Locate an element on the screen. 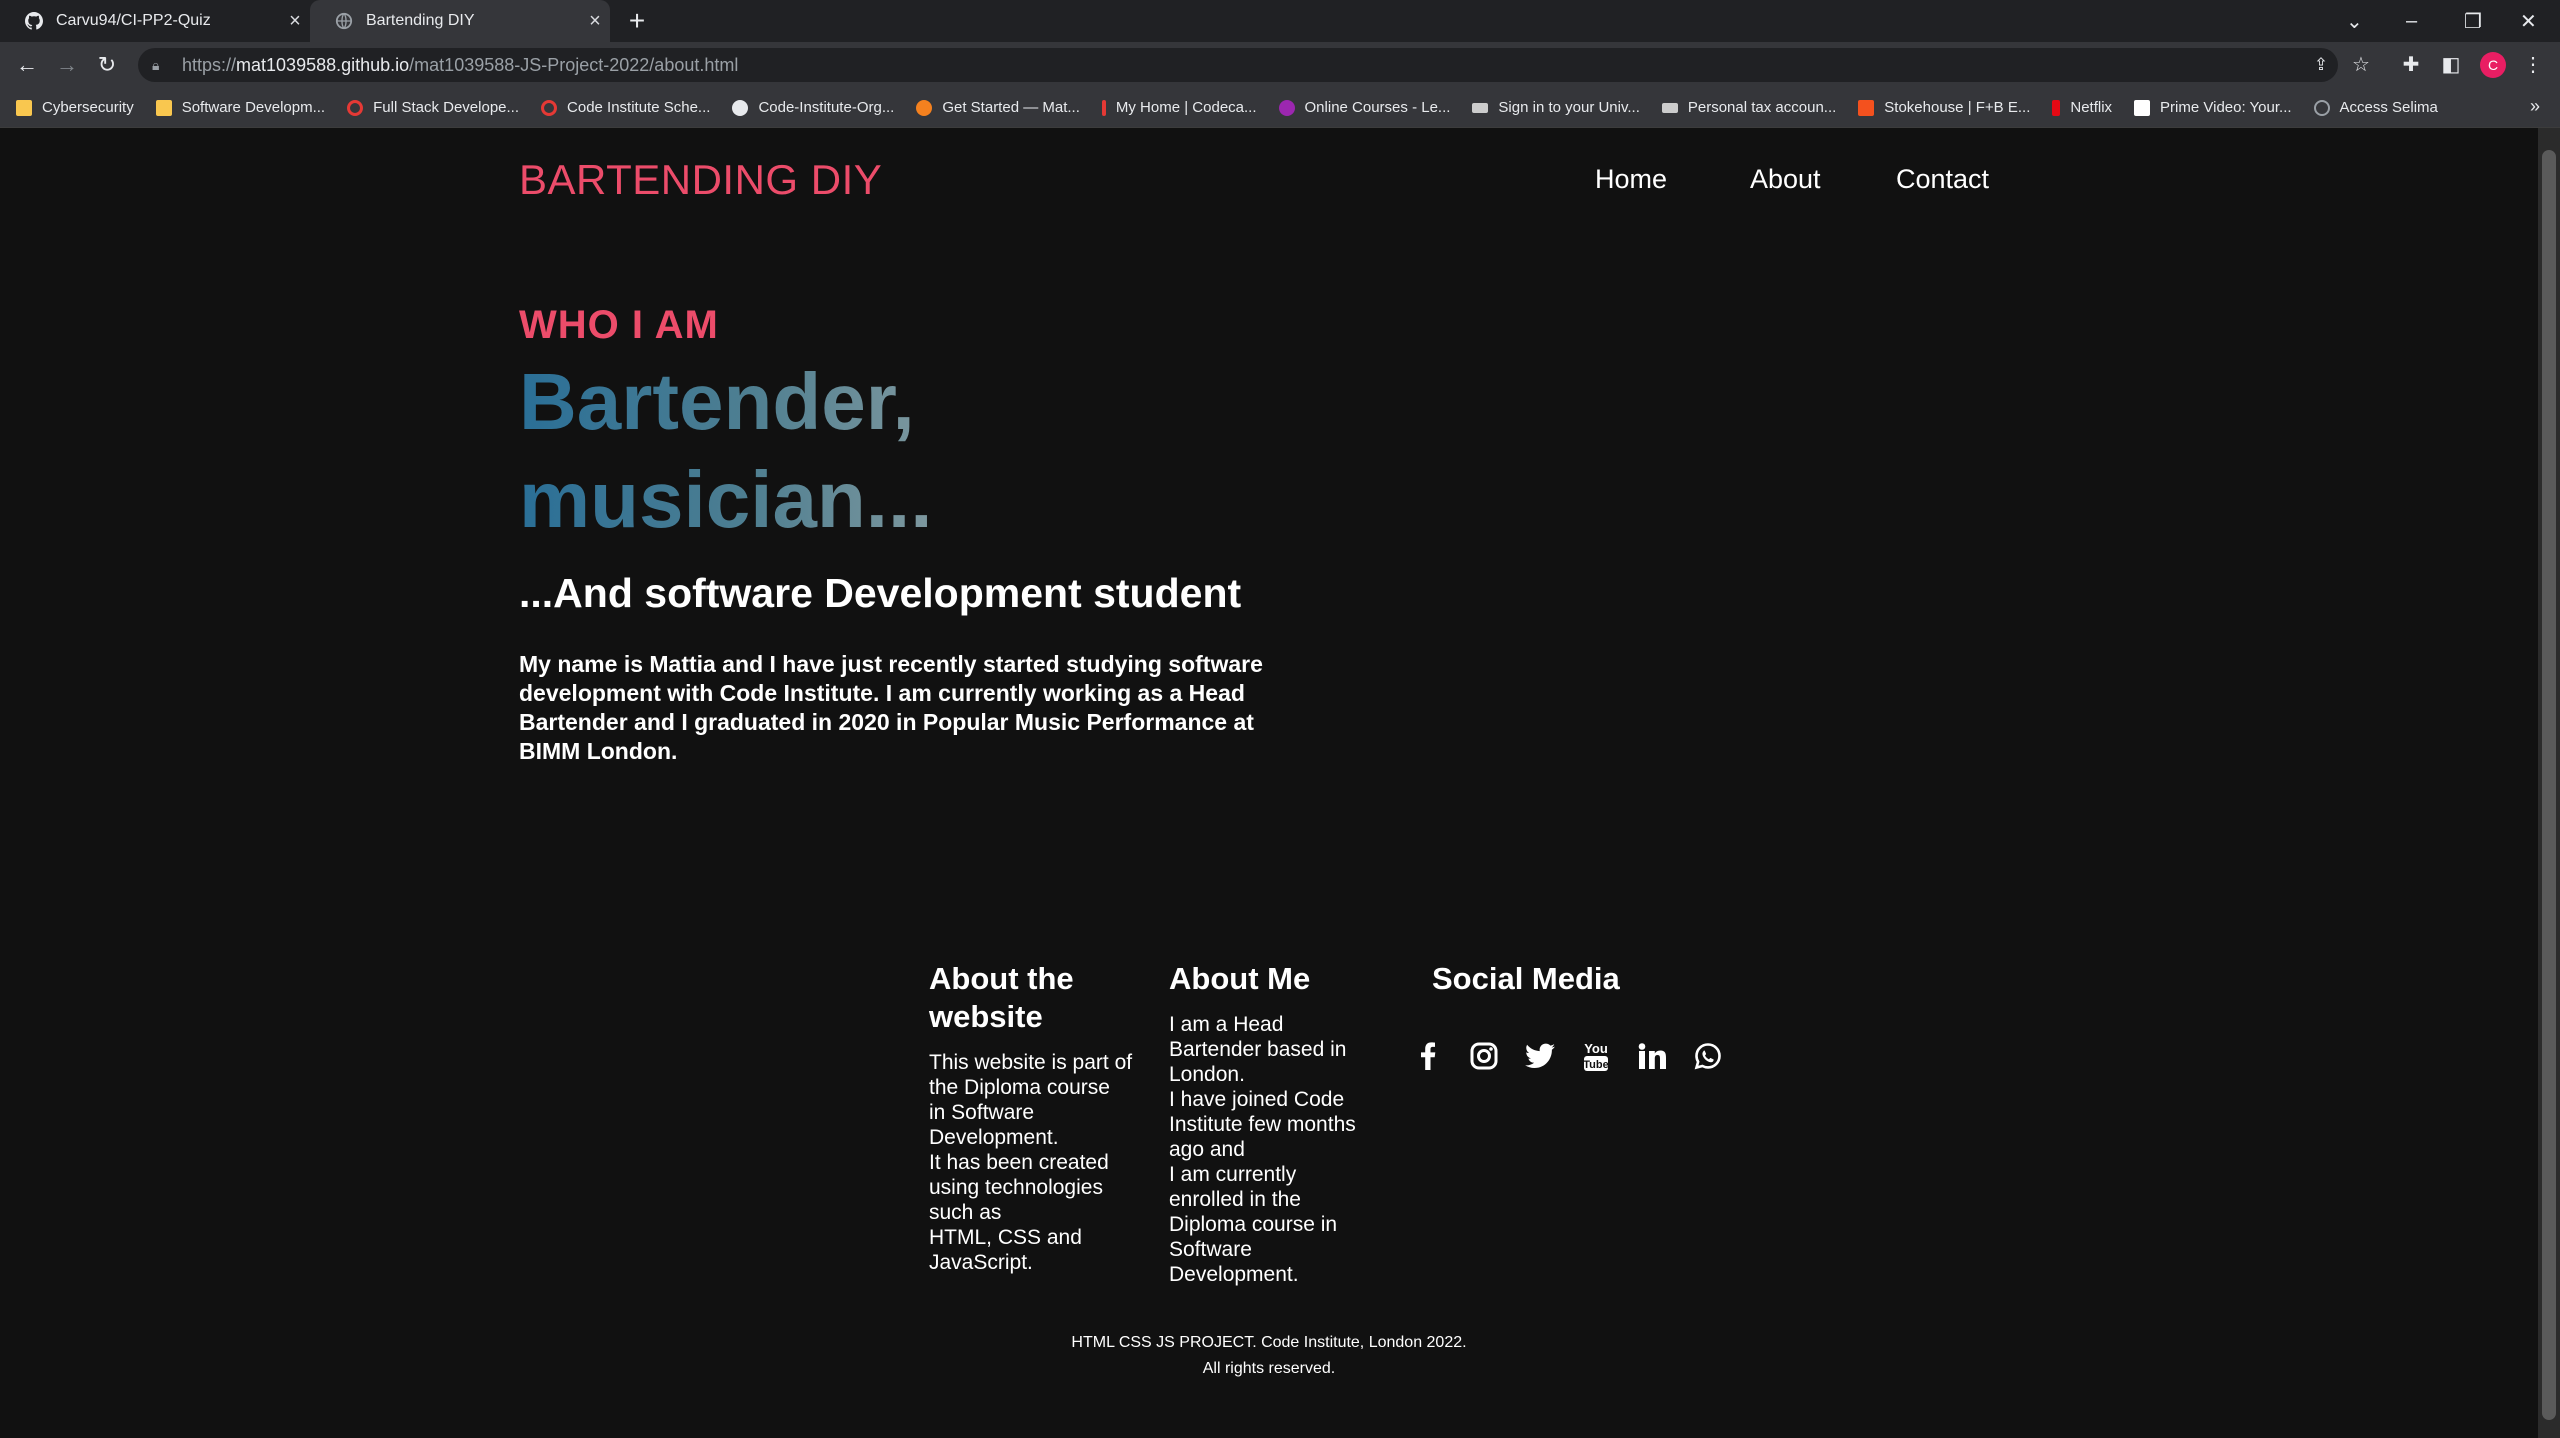  bookmark-label: Cybersecurity is located at coordinates (88, 107).